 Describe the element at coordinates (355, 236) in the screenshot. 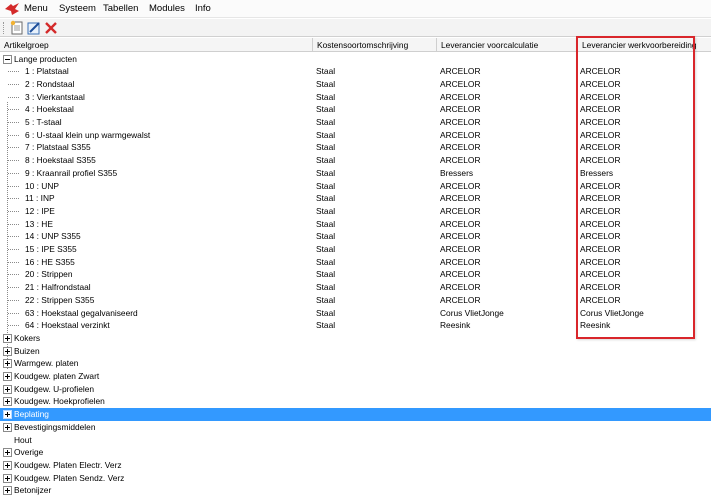

I see `tree-child-row: 14 : UNP S355 Staal ARCELOR ARCELOR` at that location.